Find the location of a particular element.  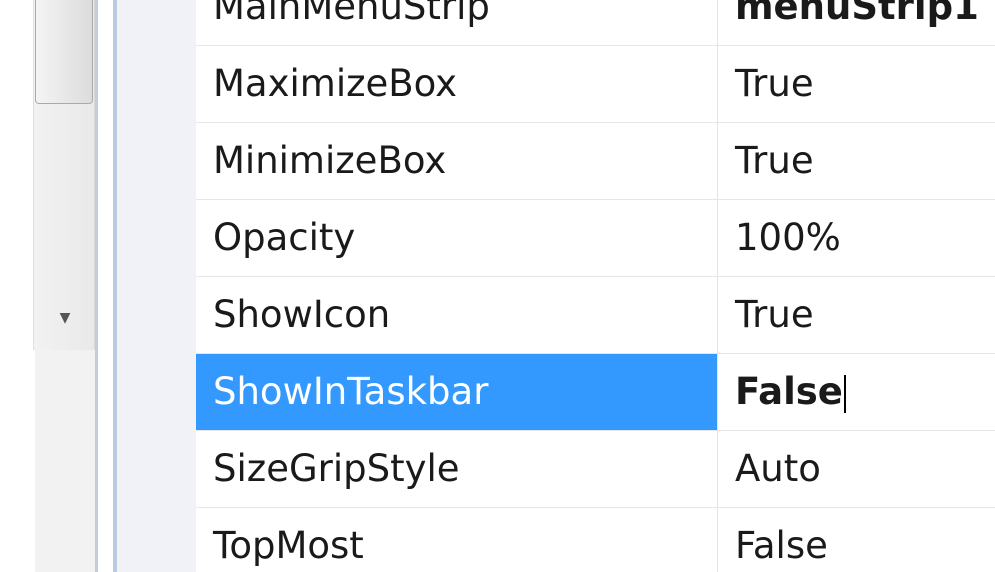

text-caret is located at coordinates (844, 393).